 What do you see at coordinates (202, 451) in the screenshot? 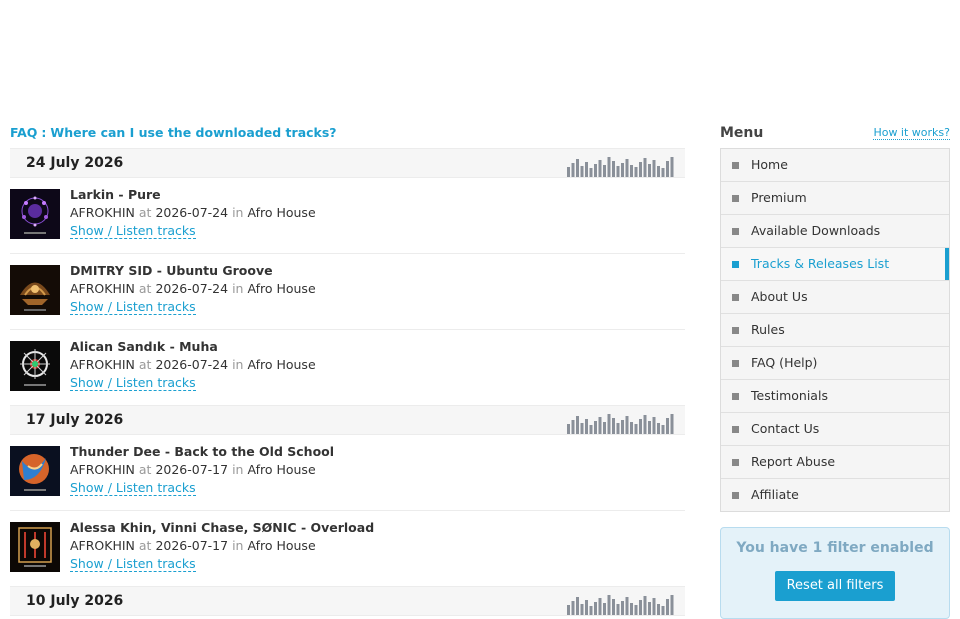
I see `release-title: Thunder Dee - Back to the Old School` at bounding box center [202, 451].